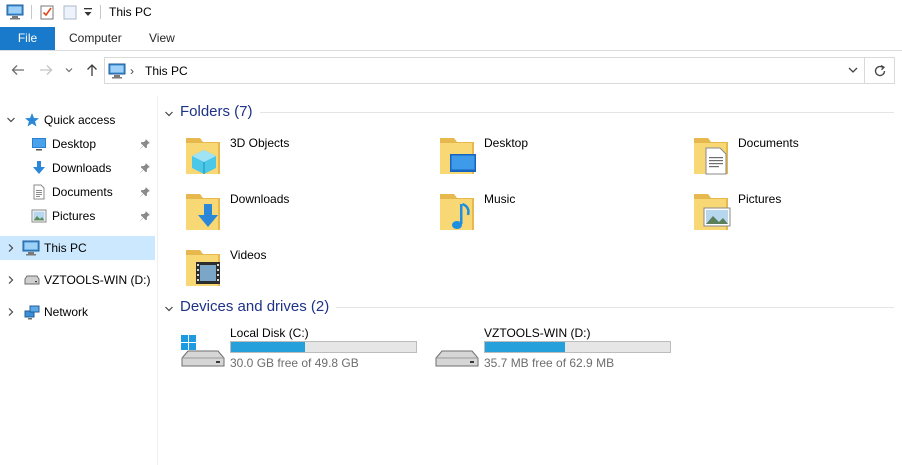  I want to click on folder-name: Documents, so click(768, 143).